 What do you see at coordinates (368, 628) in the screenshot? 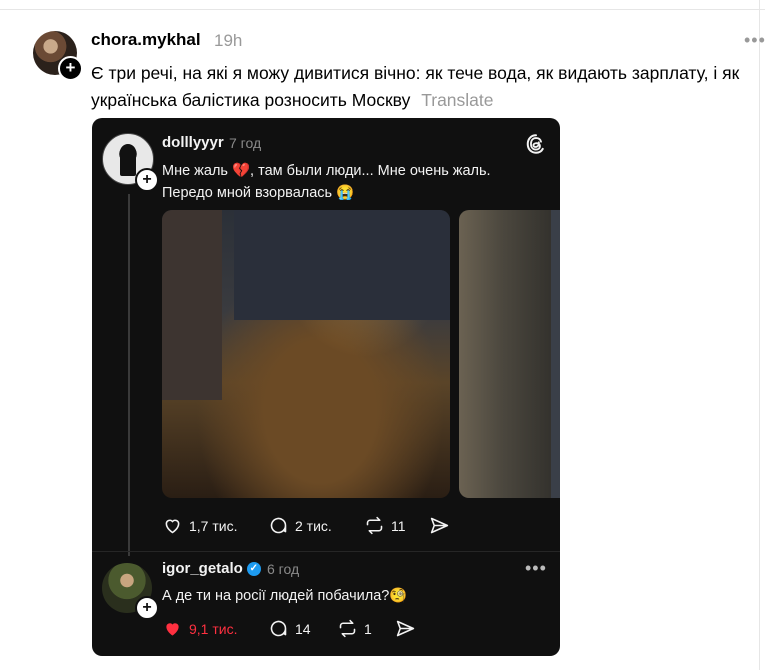
I see `reply-repost-count: 1` at bounding box center [368, 628].